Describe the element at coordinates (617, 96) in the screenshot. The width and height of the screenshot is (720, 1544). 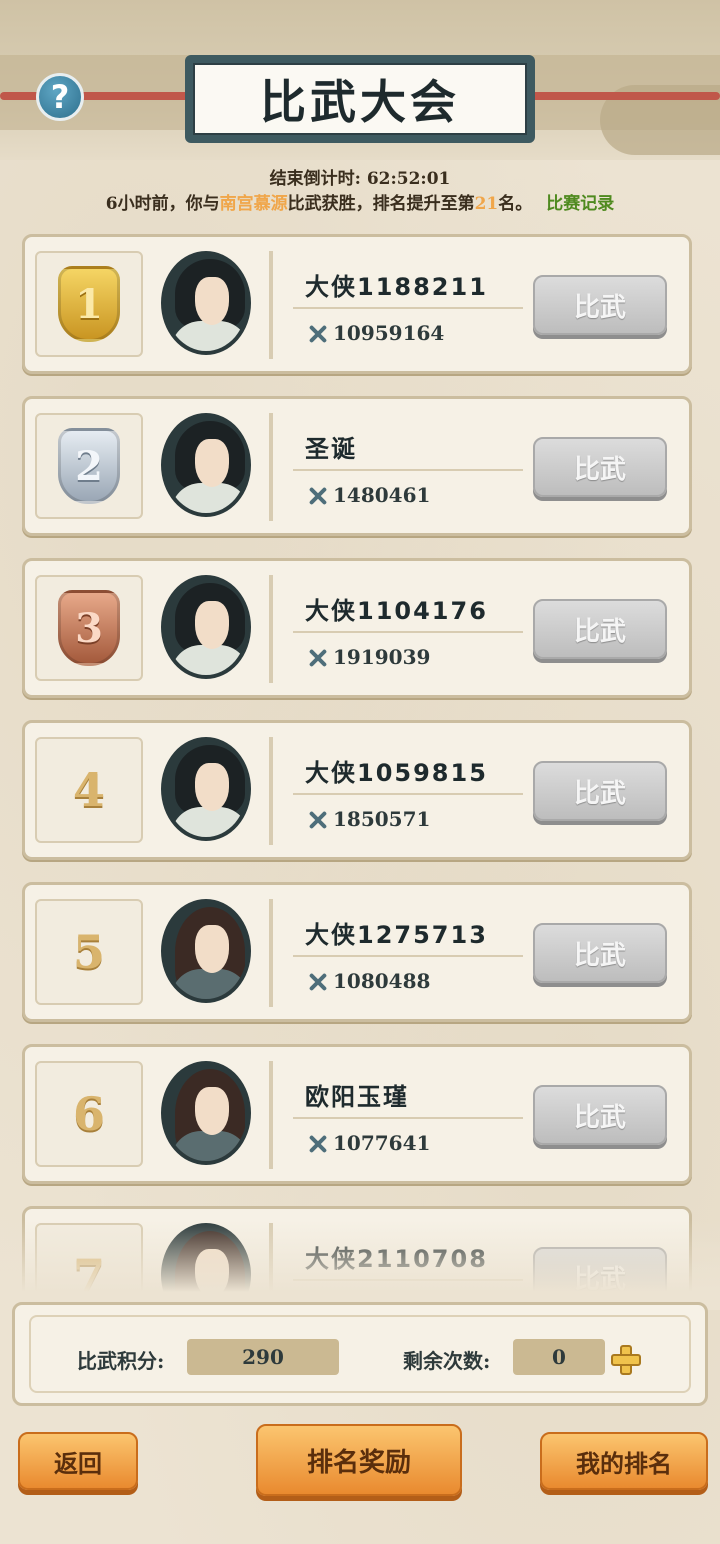
I see `rope-decoration-right` at that location.